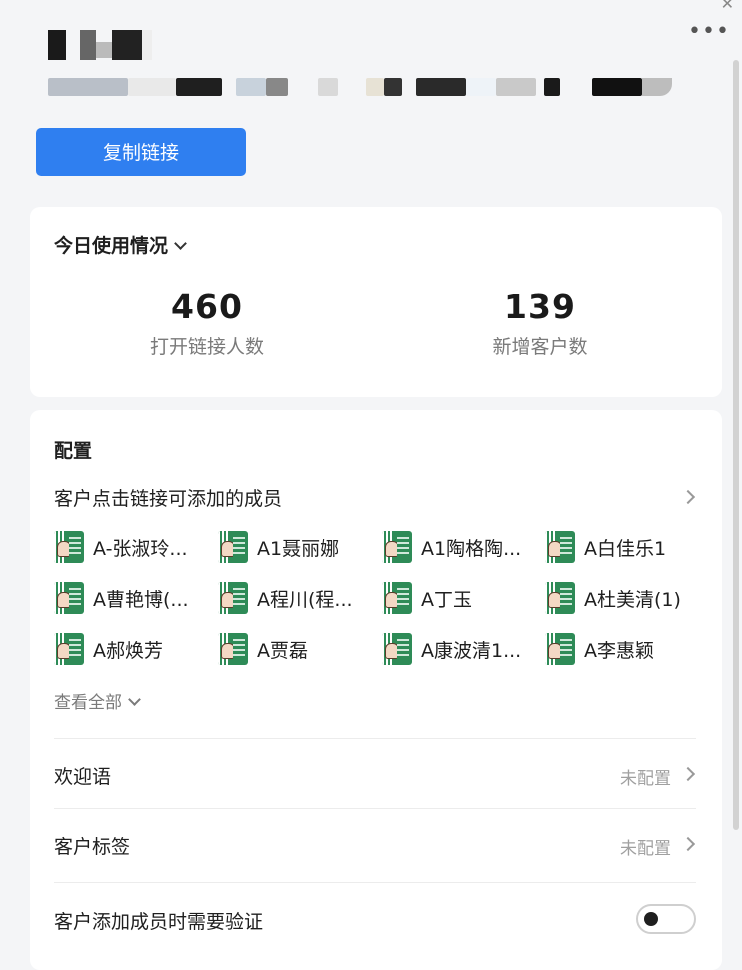 The image size is (742, 970). I want to click on member-item: A贾磊, so click(263, 649).